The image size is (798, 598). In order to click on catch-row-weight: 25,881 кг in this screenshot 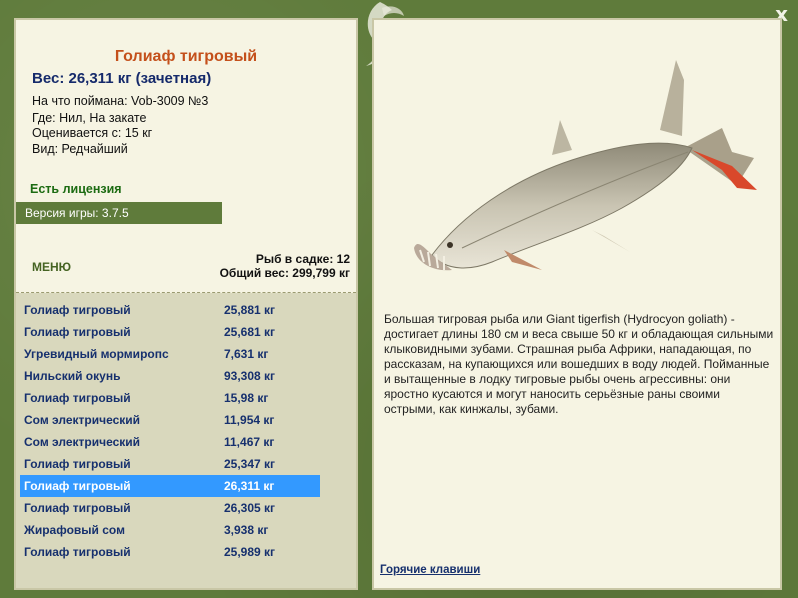, I will do `click(250, 310)`.